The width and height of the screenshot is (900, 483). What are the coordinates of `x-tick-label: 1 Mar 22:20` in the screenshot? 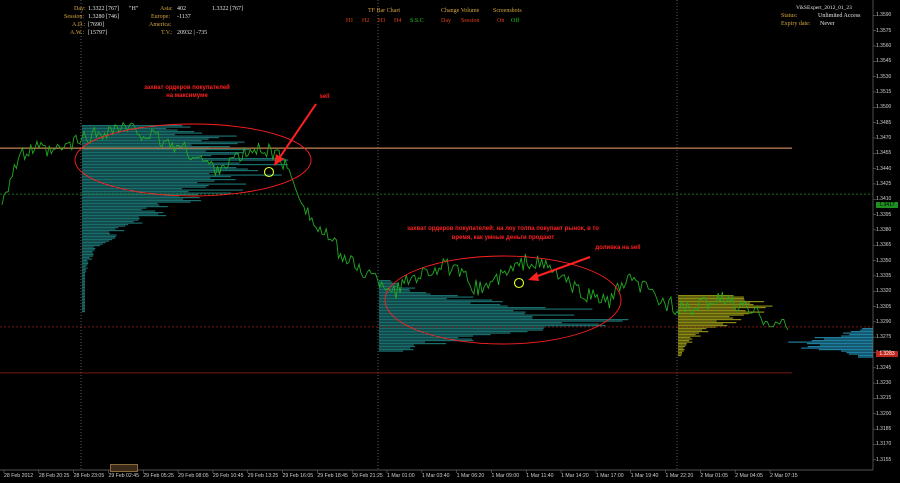 It's located at (679, 476).